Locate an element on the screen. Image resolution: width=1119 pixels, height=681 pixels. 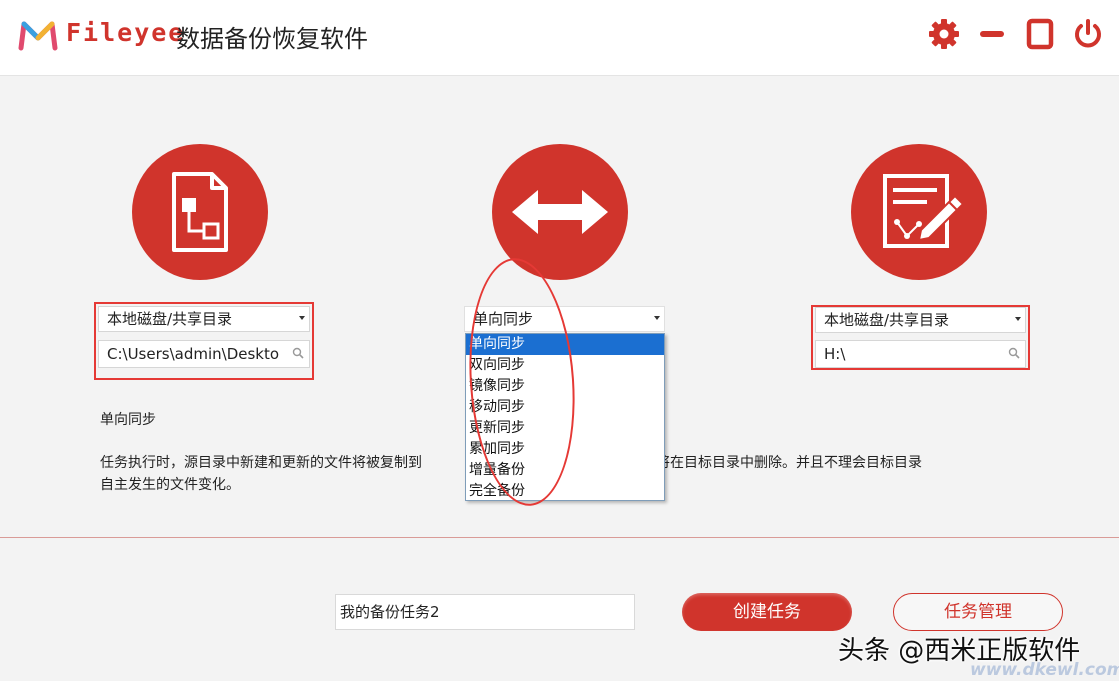
settings-button is located at coordinates (944, 34).